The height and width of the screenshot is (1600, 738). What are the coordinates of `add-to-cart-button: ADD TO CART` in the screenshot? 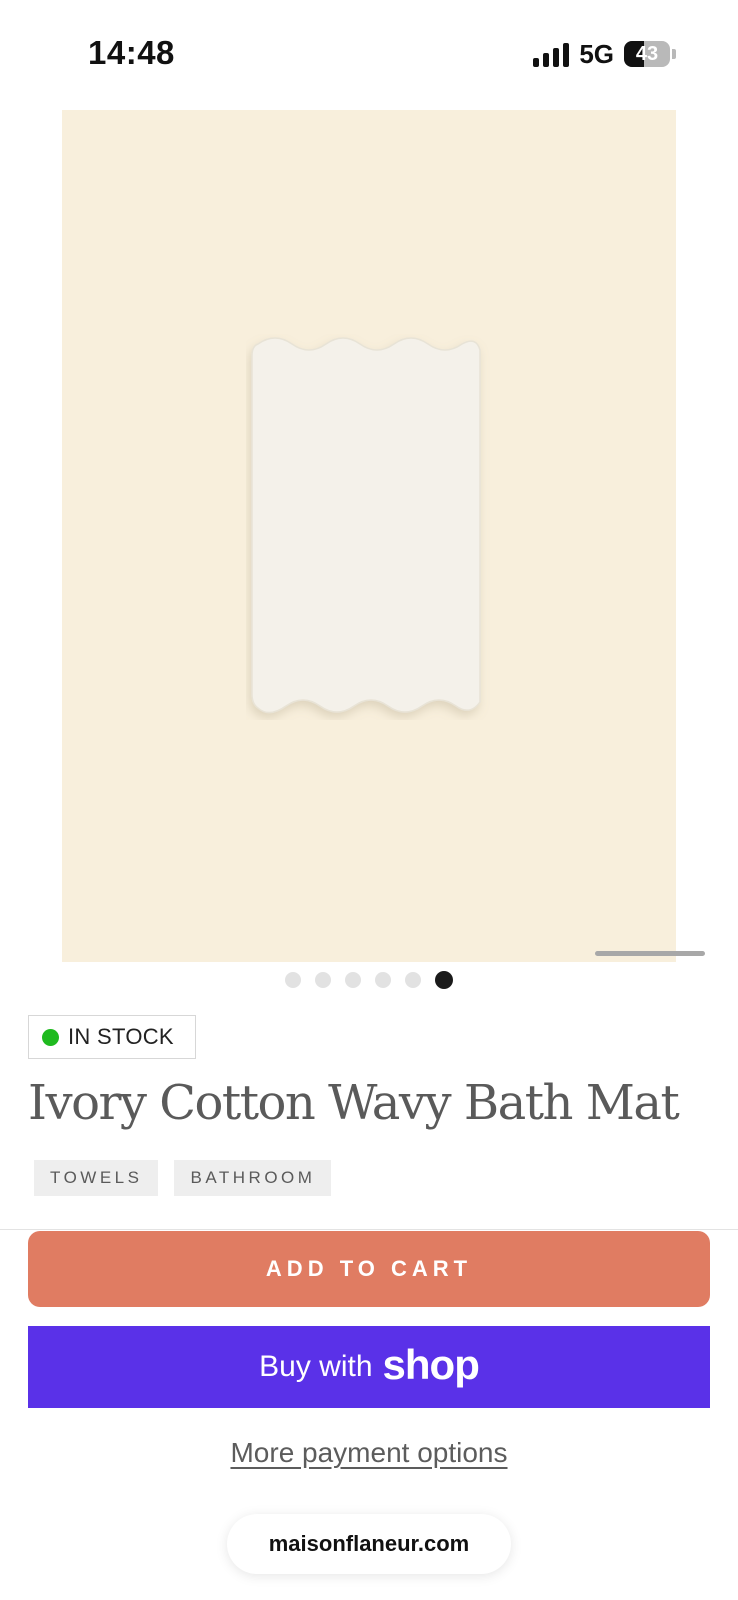 It's located at (369, 1269).